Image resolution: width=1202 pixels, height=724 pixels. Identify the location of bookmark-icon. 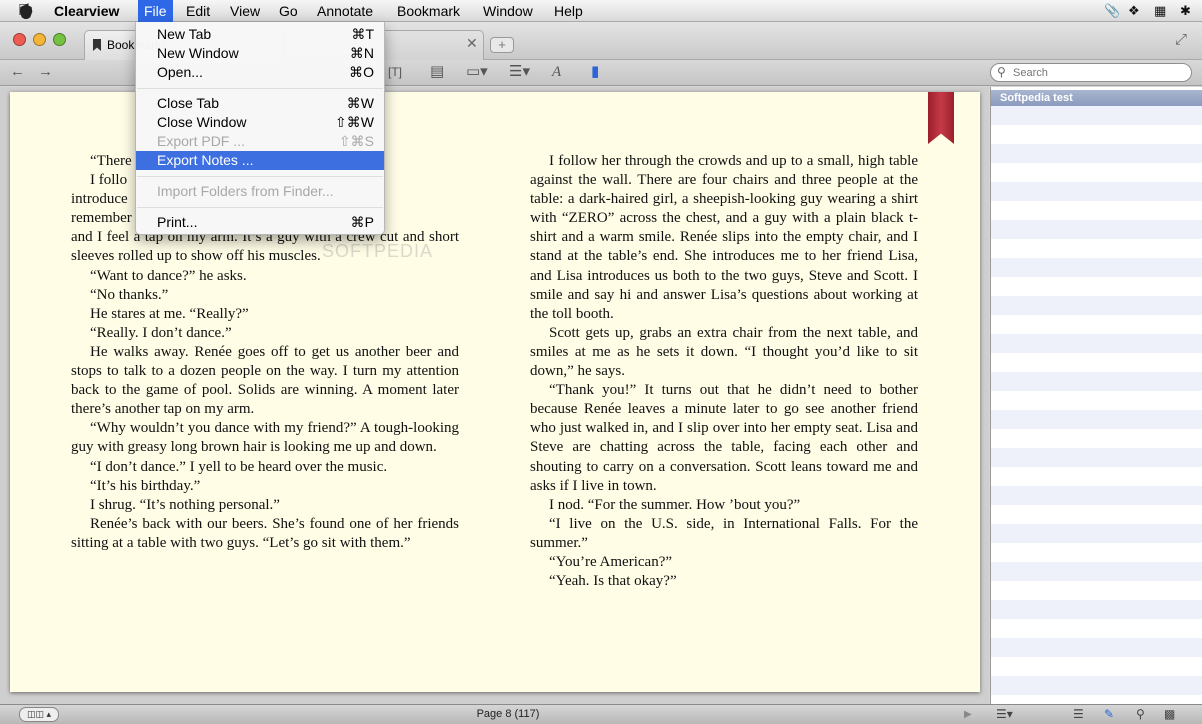
(97, 45).